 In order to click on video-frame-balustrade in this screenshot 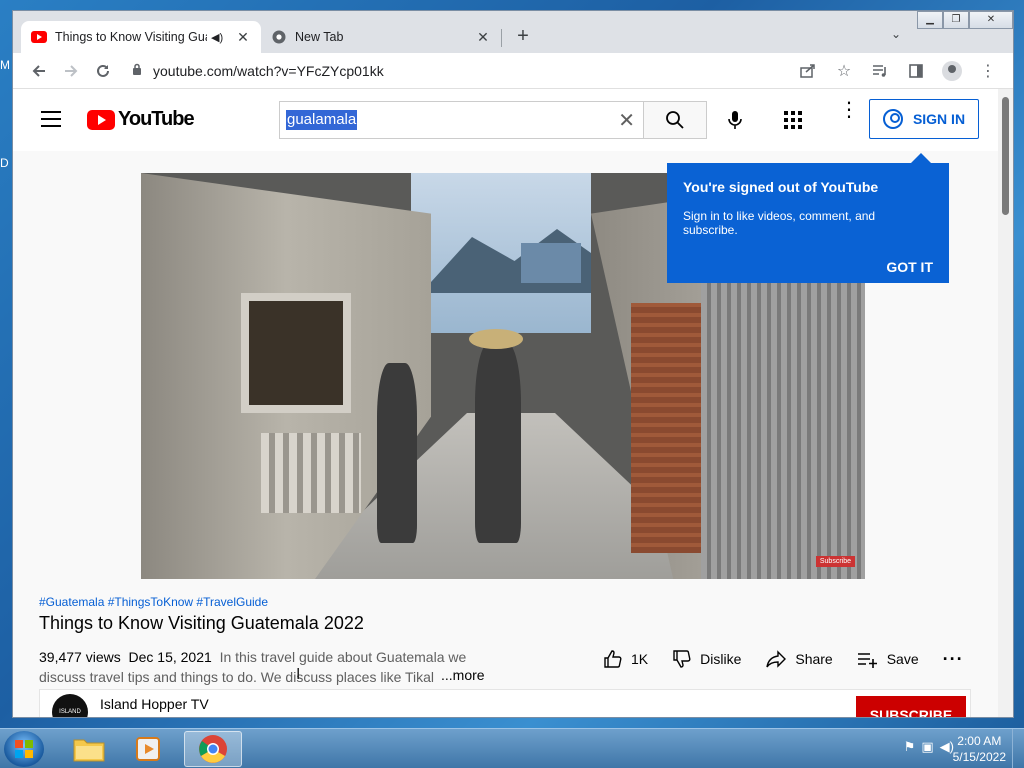, I will do `click(311, 473)`.